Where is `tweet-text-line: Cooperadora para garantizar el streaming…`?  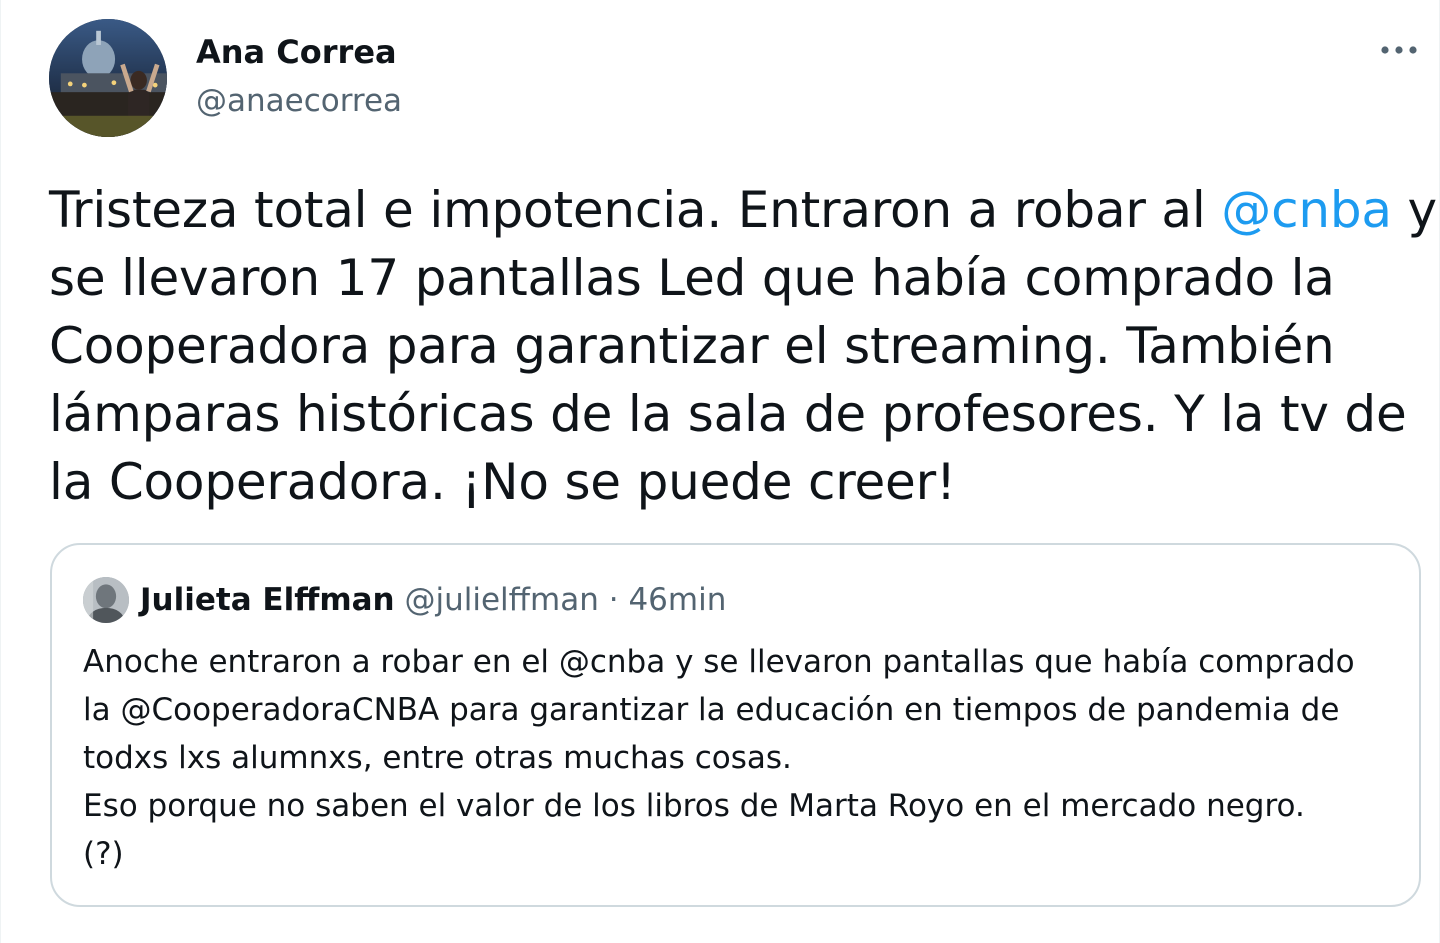
tweet-text-line: Cooperadora para garantizar el streaming… is located at coordinates (692, 346).